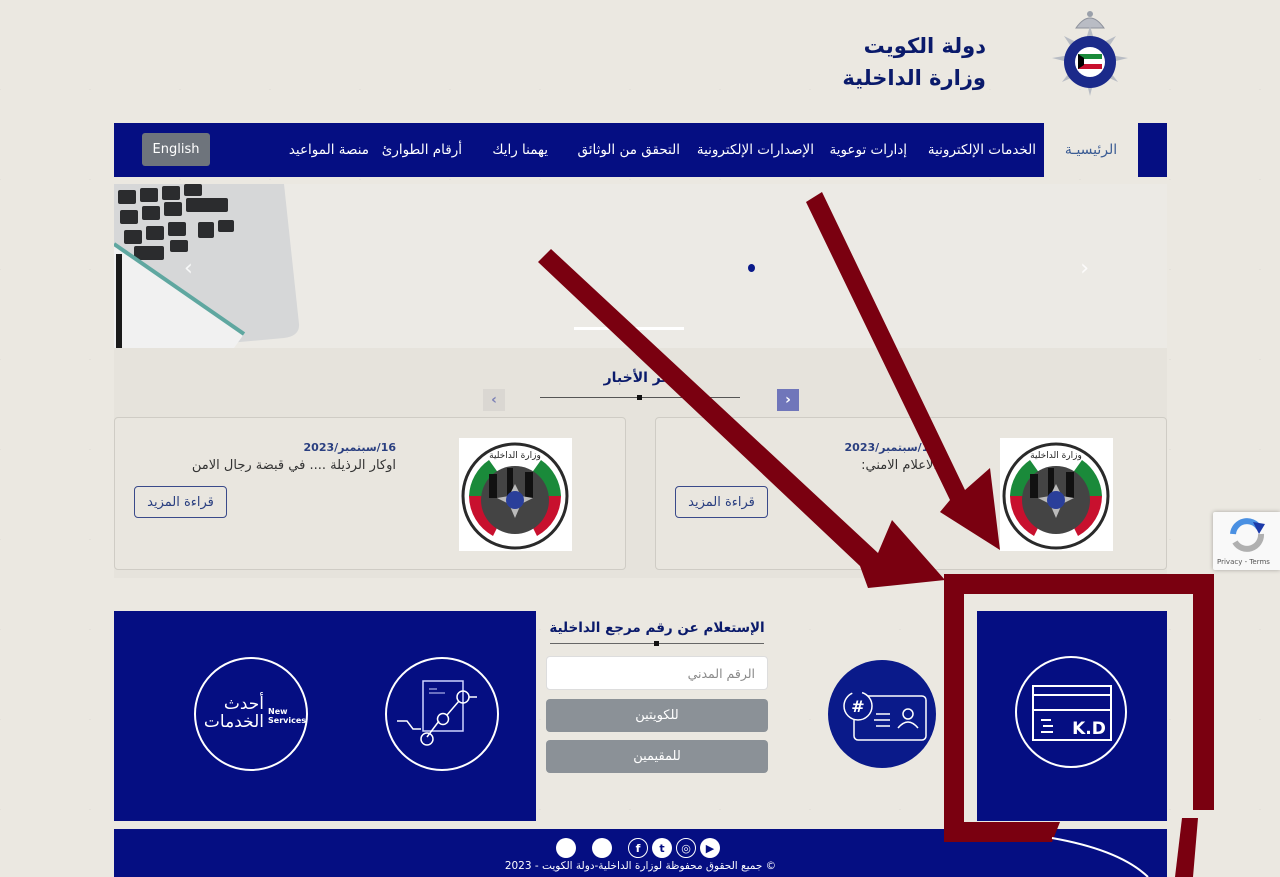 This screenshot has height=877, width=1280. I want to click on slider-next-button: ›, so click(1084, 268).